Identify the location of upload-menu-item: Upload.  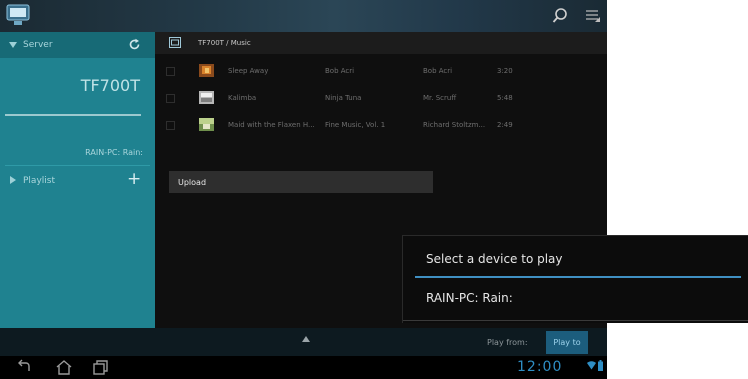
(301, 182).